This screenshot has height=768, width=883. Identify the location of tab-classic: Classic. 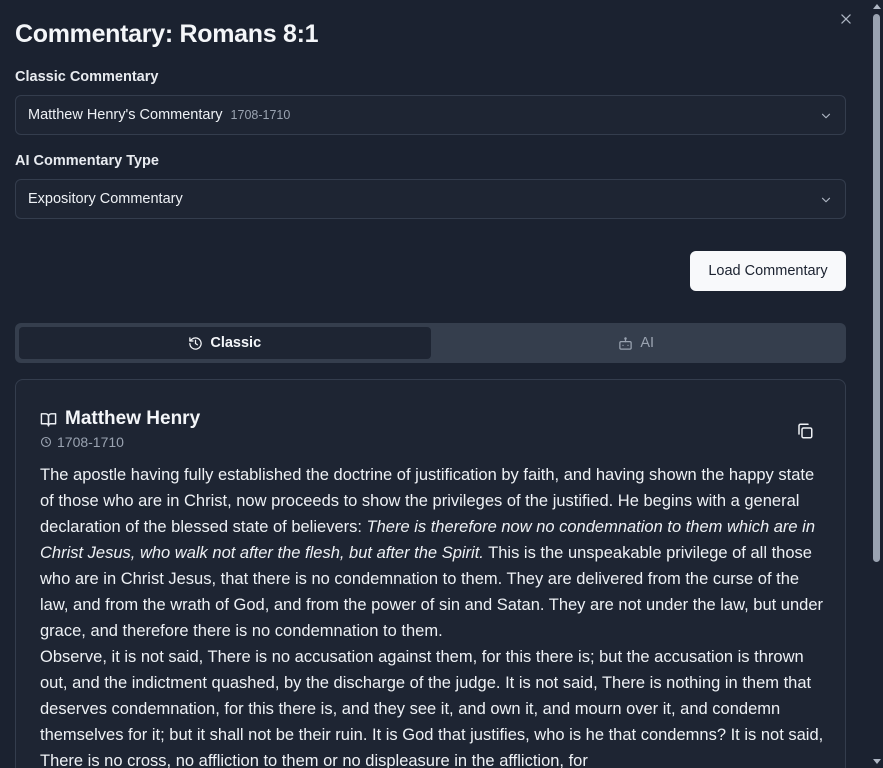
(225, 343).